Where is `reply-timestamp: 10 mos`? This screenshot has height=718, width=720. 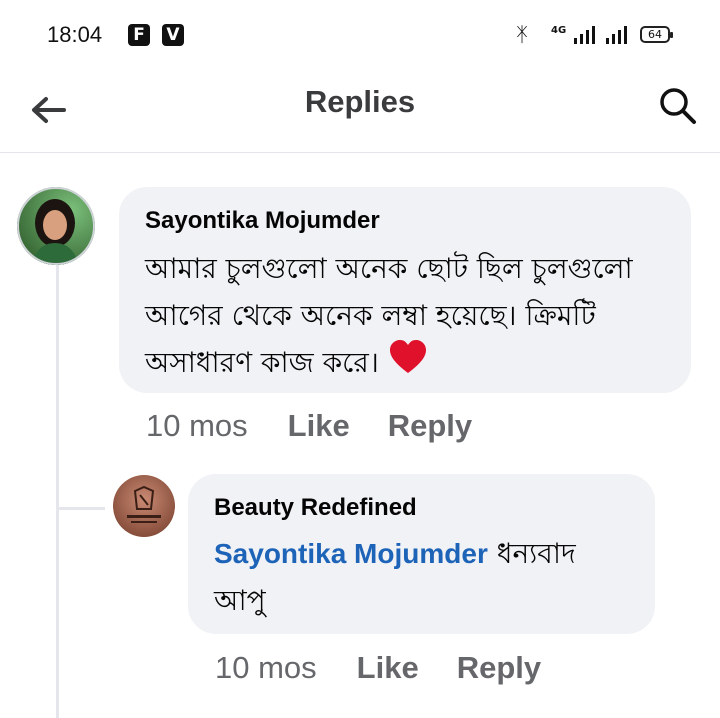
reply-timestamp: 10 mos is located at coordinates (266, 667).